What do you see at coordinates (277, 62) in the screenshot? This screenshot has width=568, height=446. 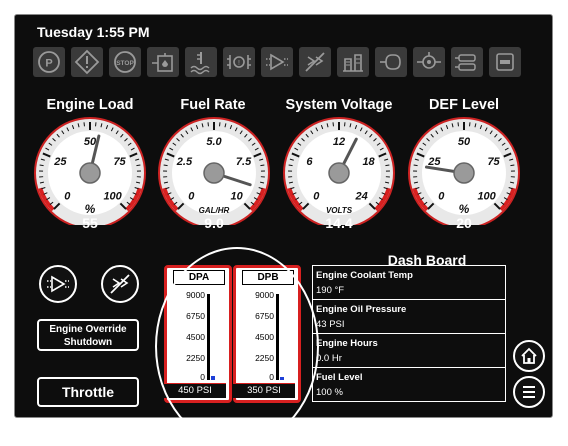 I see `transmission-alt-icon` at bounding box center [277, 62].